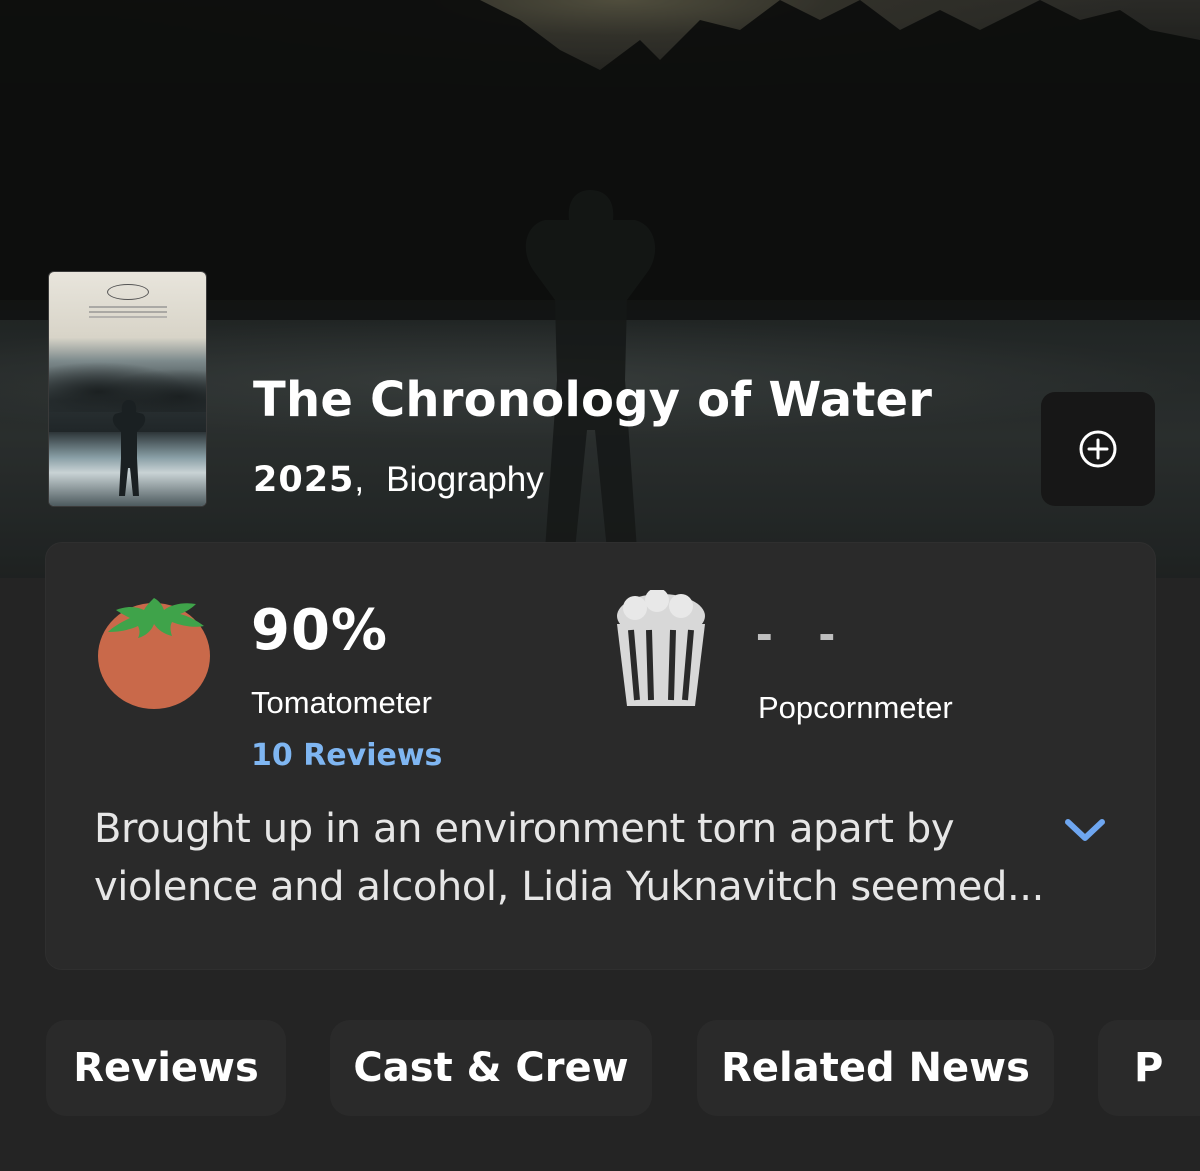  What do you see at coordinates (1149, 1068) in the screenshot?
I see `tab-partial: P` at bounding box center [1149, 1068].